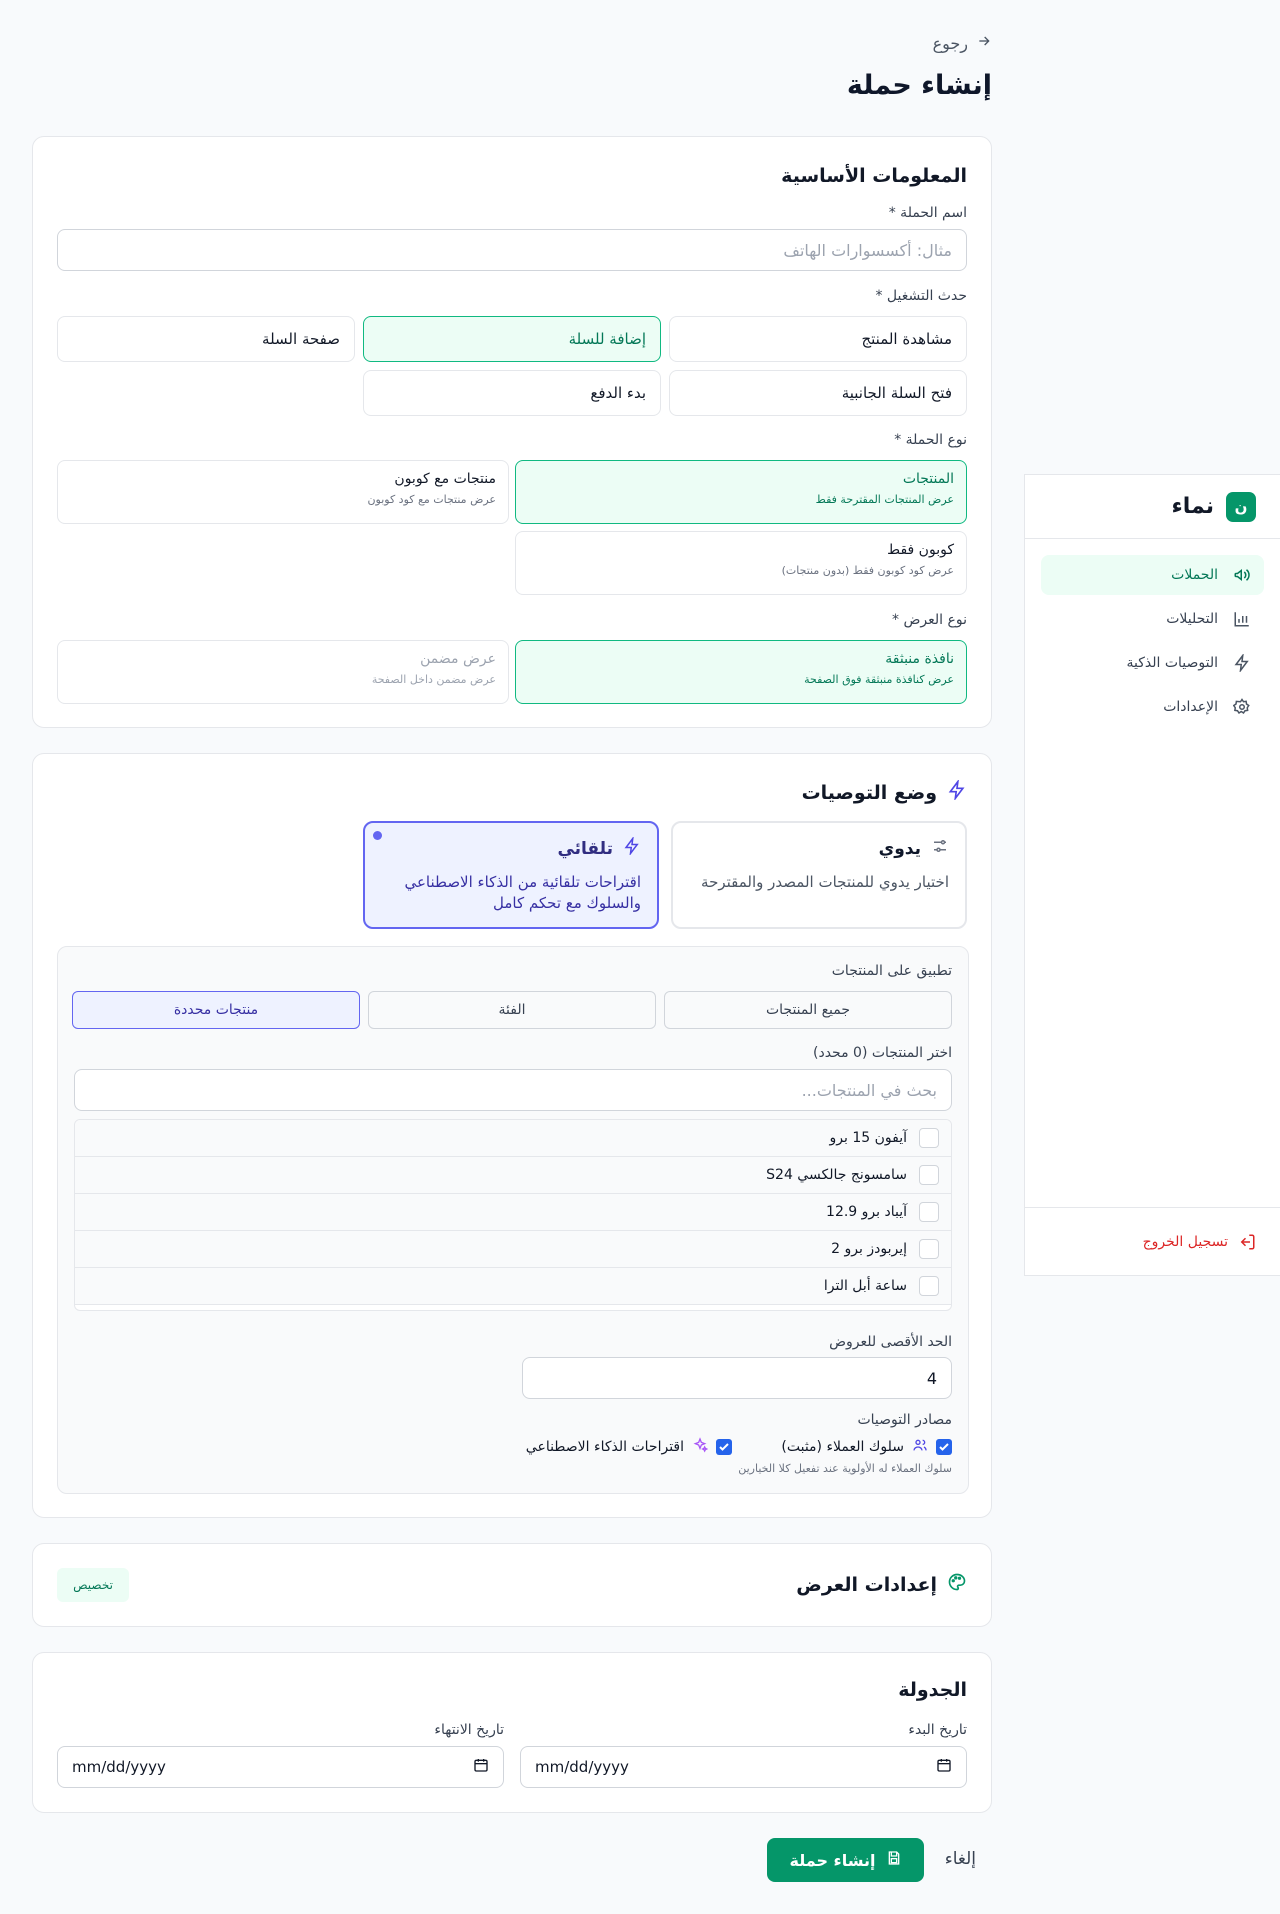  Describe the element at coordinates (957, 1584) in the screenshot. I see `palette-icon` at that location.